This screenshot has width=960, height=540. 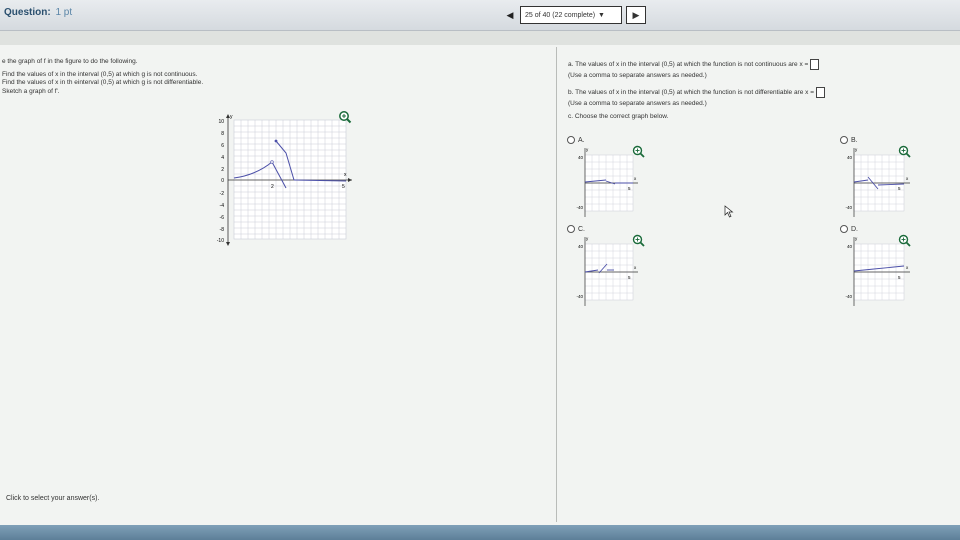 I want to click on option-c-top-tick: 40, so click(x=581, y=246).